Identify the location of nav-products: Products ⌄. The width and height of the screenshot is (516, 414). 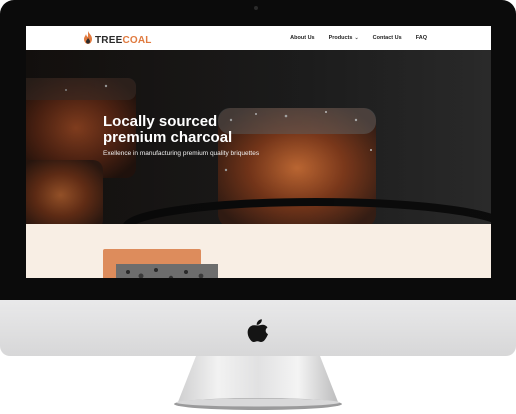
(344, 38).